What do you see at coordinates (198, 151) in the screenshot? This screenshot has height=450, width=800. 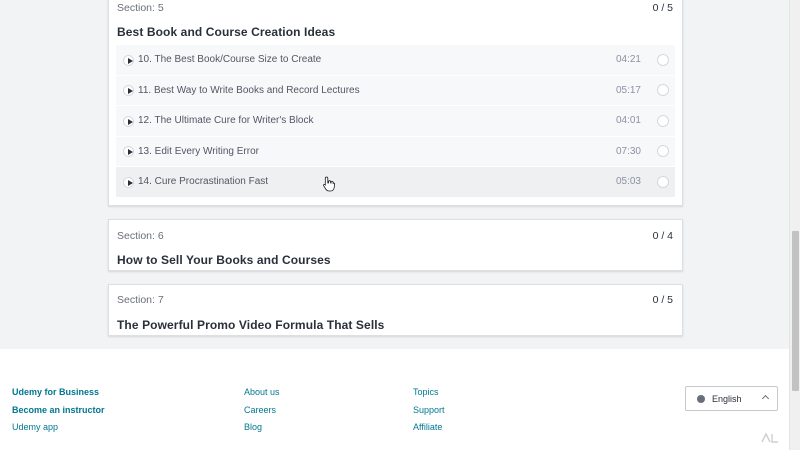 I see `lecture-title: 13. Edit Every Writing Error` at bounding box center [198, 151].